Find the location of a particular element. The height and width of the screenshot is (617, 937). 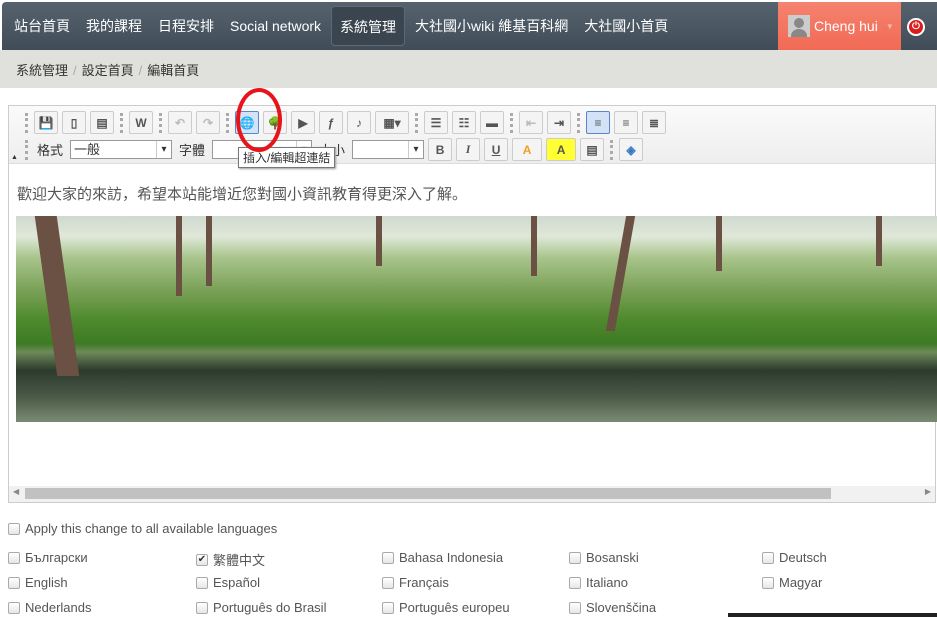

breadcrumb-item: 系統管理 is located at coordinates (42, 70).